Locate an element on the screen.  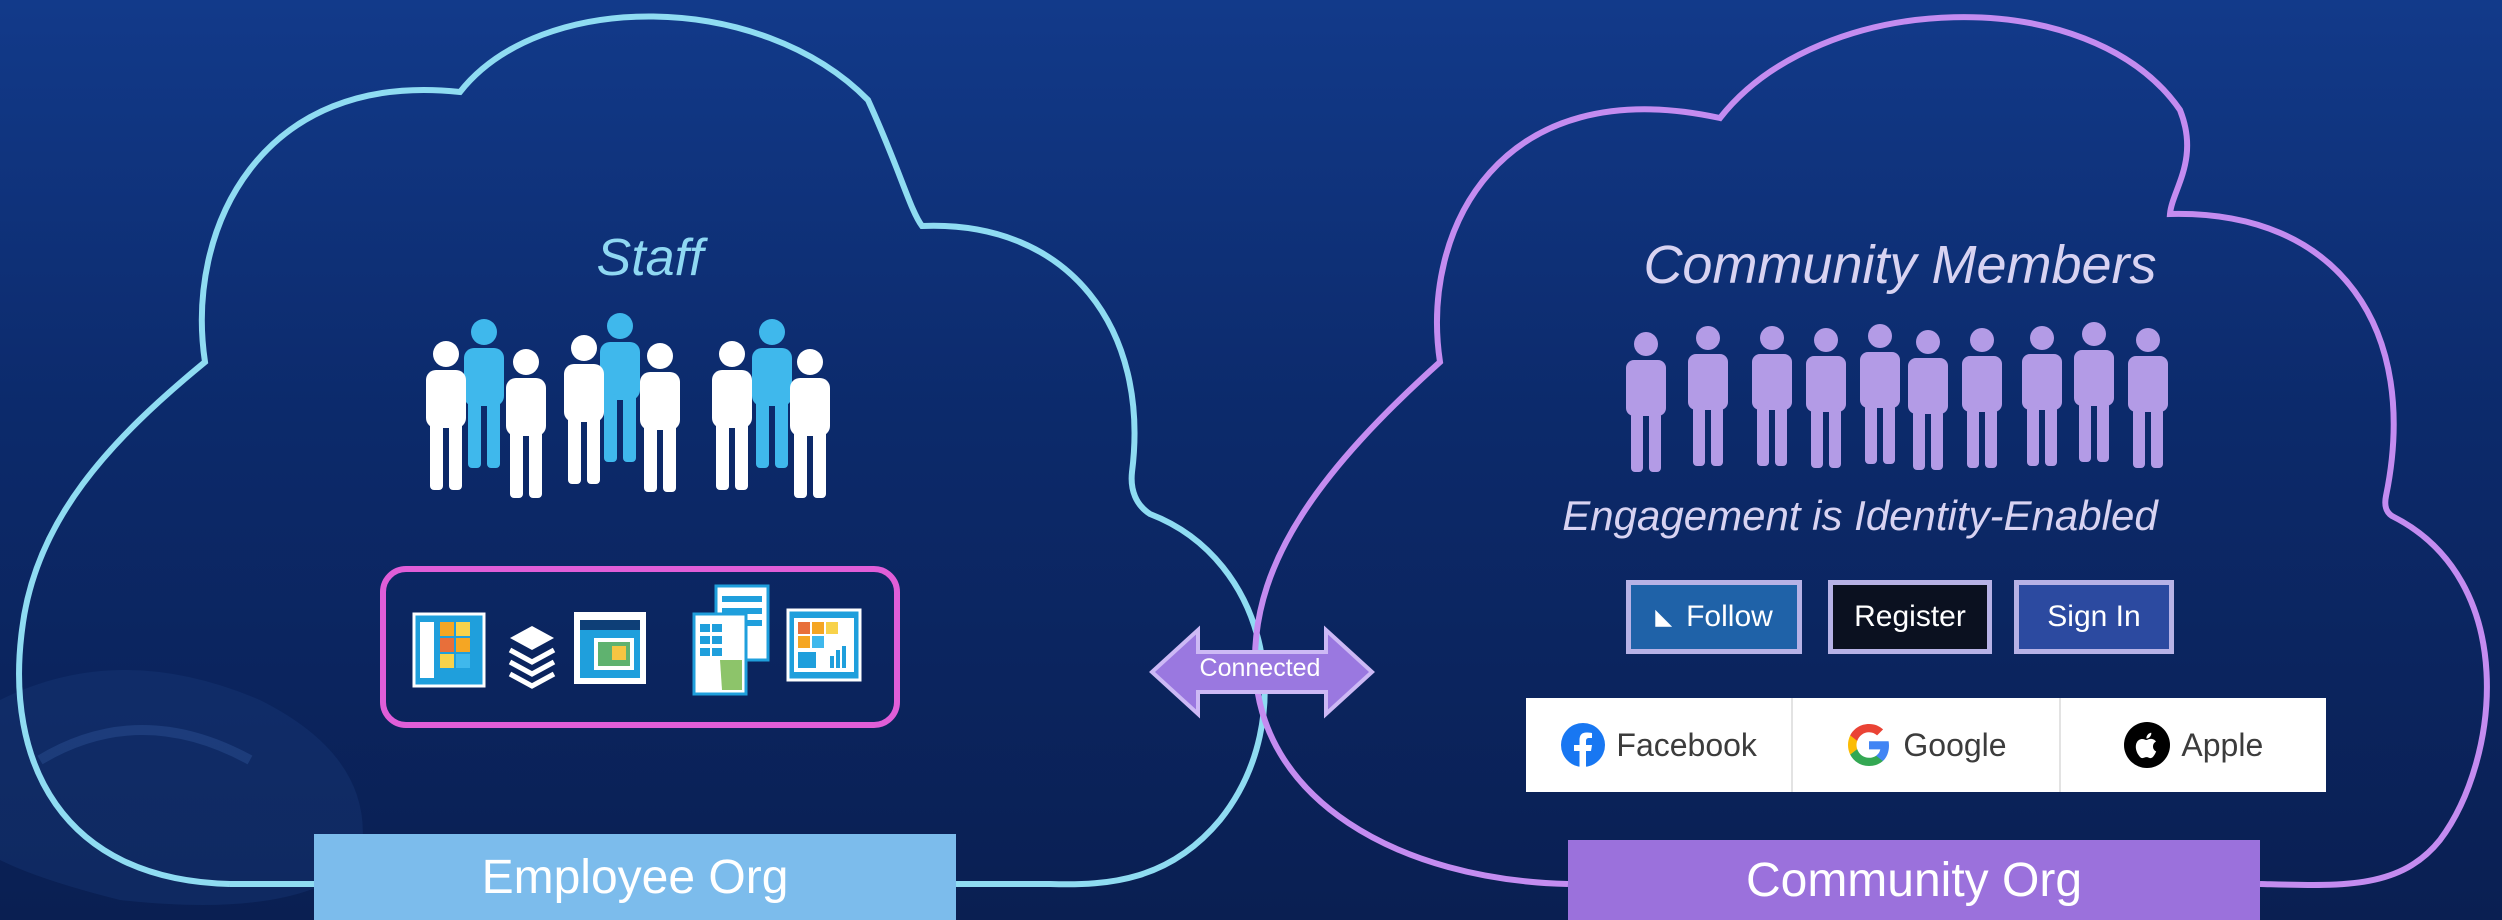
rss-icon: ◣ is located at coordinates (1664, 616).